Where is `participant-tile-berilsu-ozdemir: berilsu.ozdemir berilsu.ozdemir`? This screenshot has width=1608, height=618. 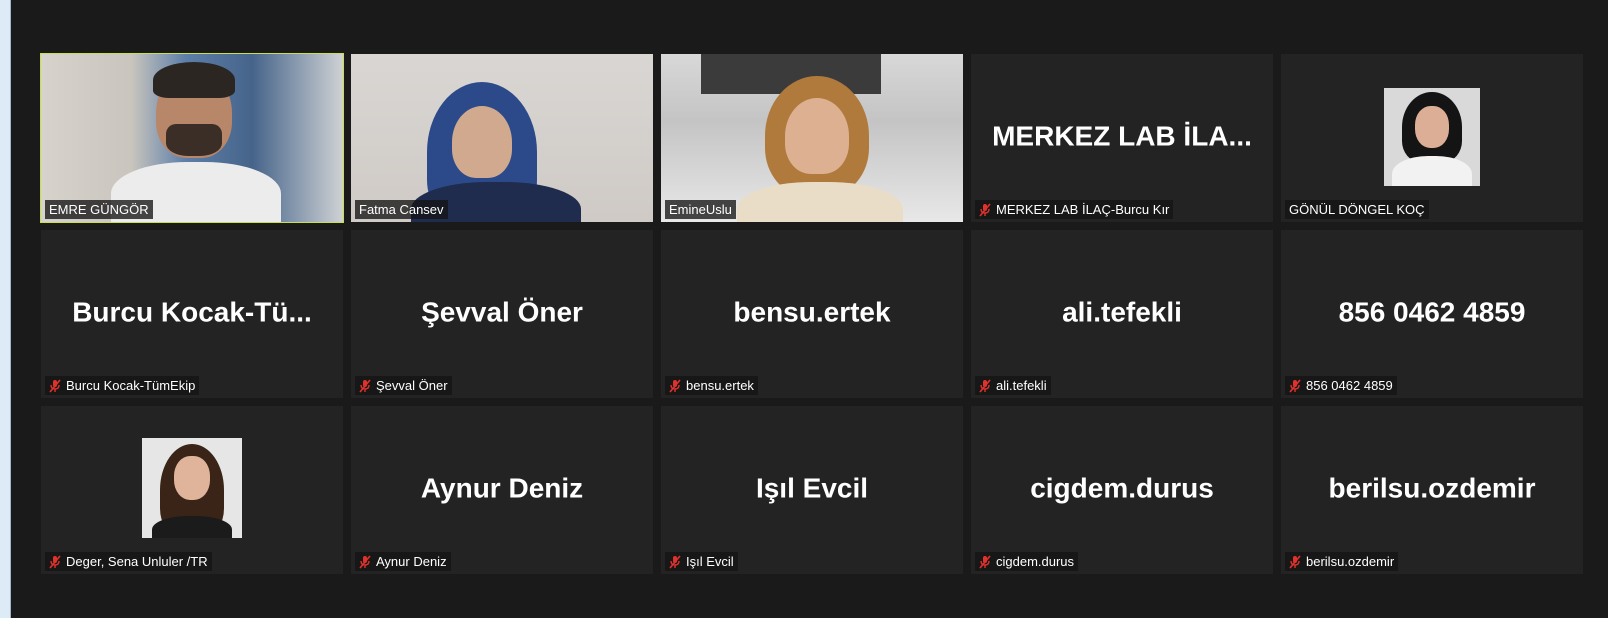 participant-tile-berilsu-ozdemir: berilsu.ozdemir berilsu.ozdemir is located at coordinates (1432, 490).